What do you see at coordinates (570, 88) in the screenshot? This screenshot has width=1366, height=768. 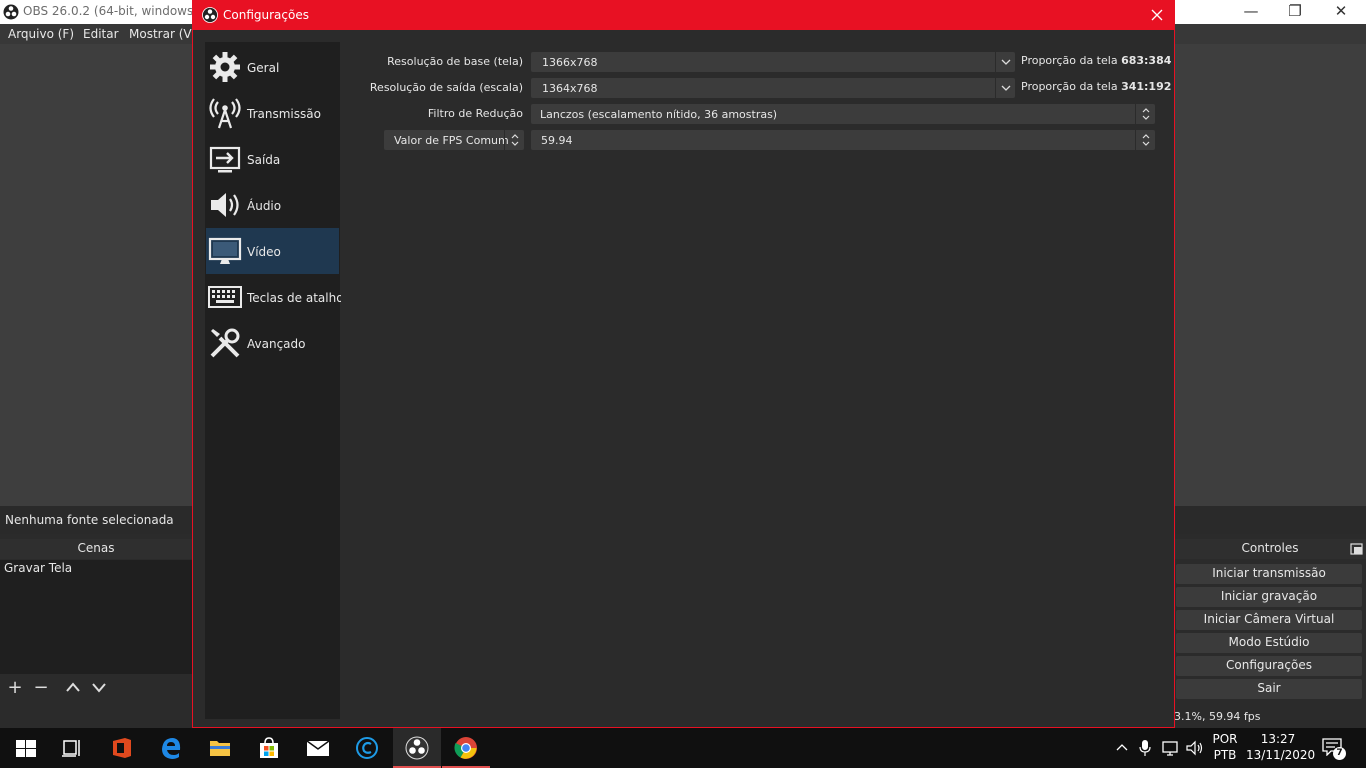 I see `output-resolution-value: 1364x768` at bounding box center [570, 88].